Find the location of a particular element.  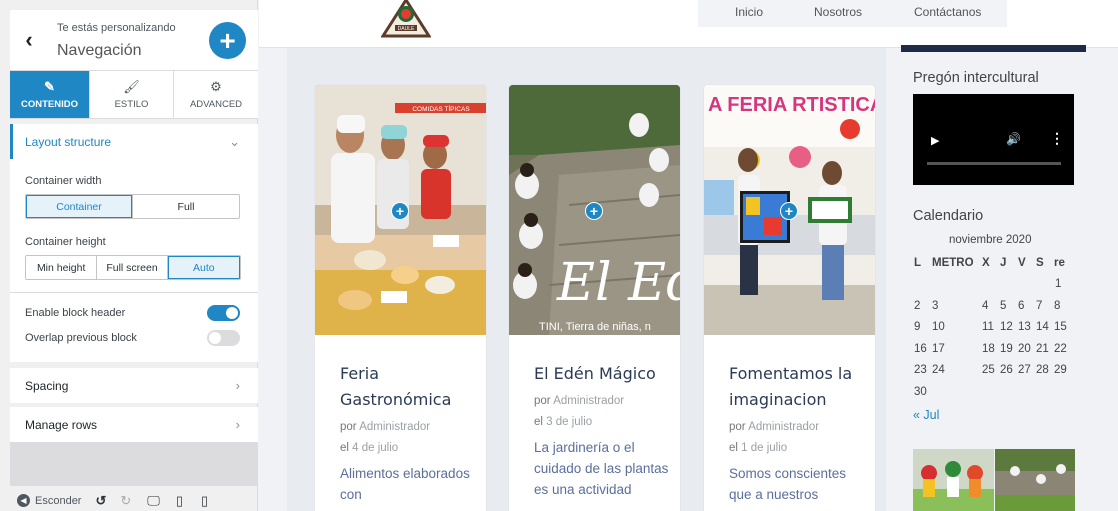

calendar-day: 7 is located at coordinates (1039, 305).